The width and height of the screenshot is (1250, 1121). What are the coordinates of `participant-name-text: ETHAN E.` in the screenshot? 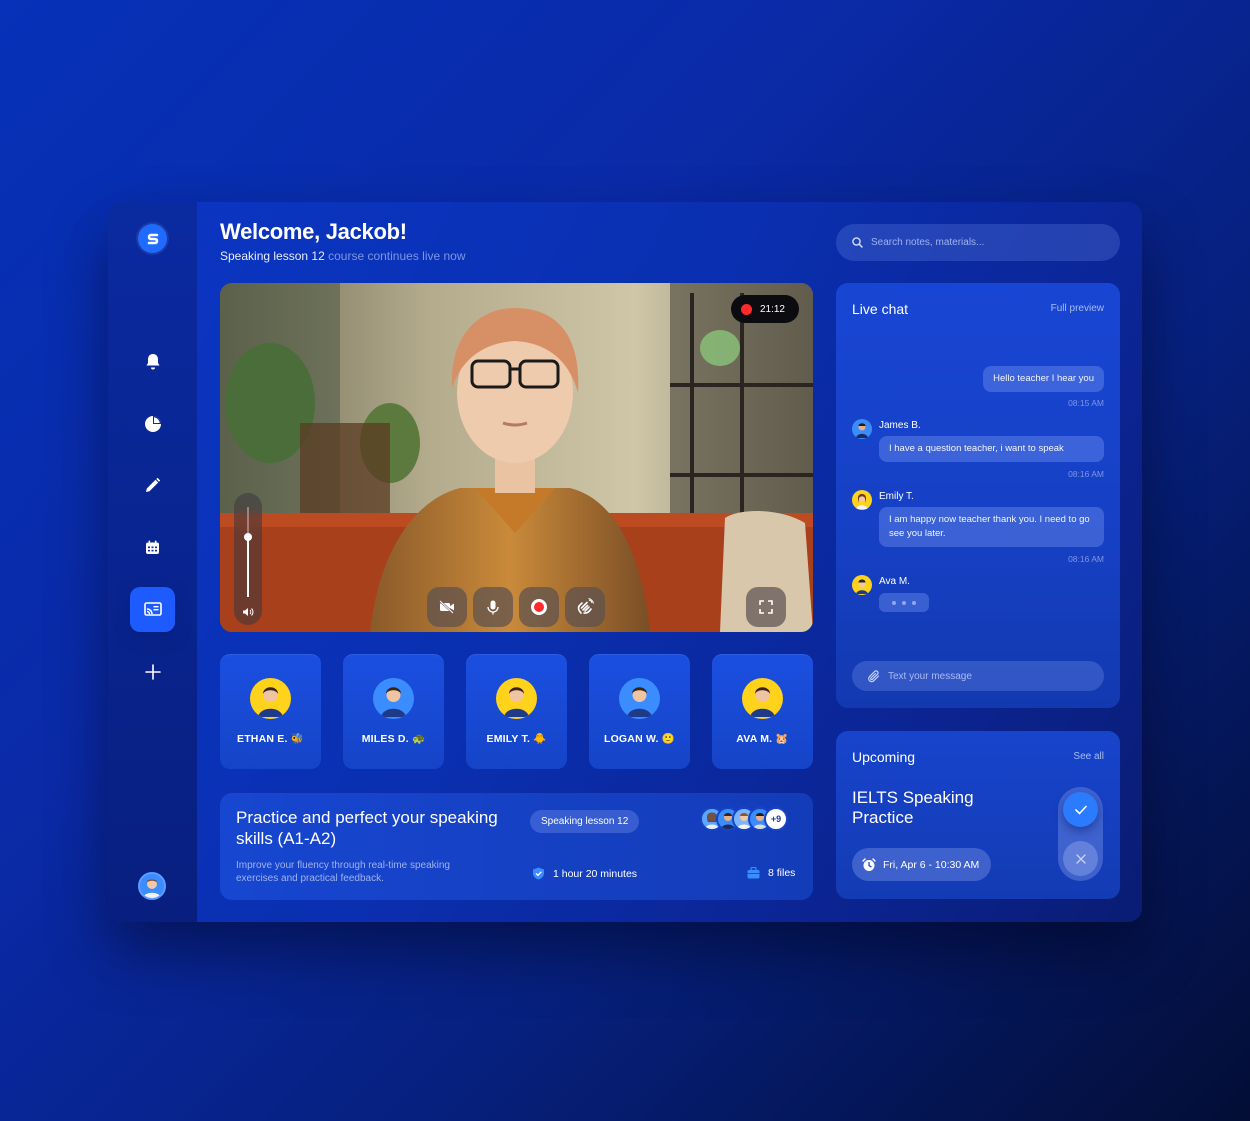 It's located at (262, 739).